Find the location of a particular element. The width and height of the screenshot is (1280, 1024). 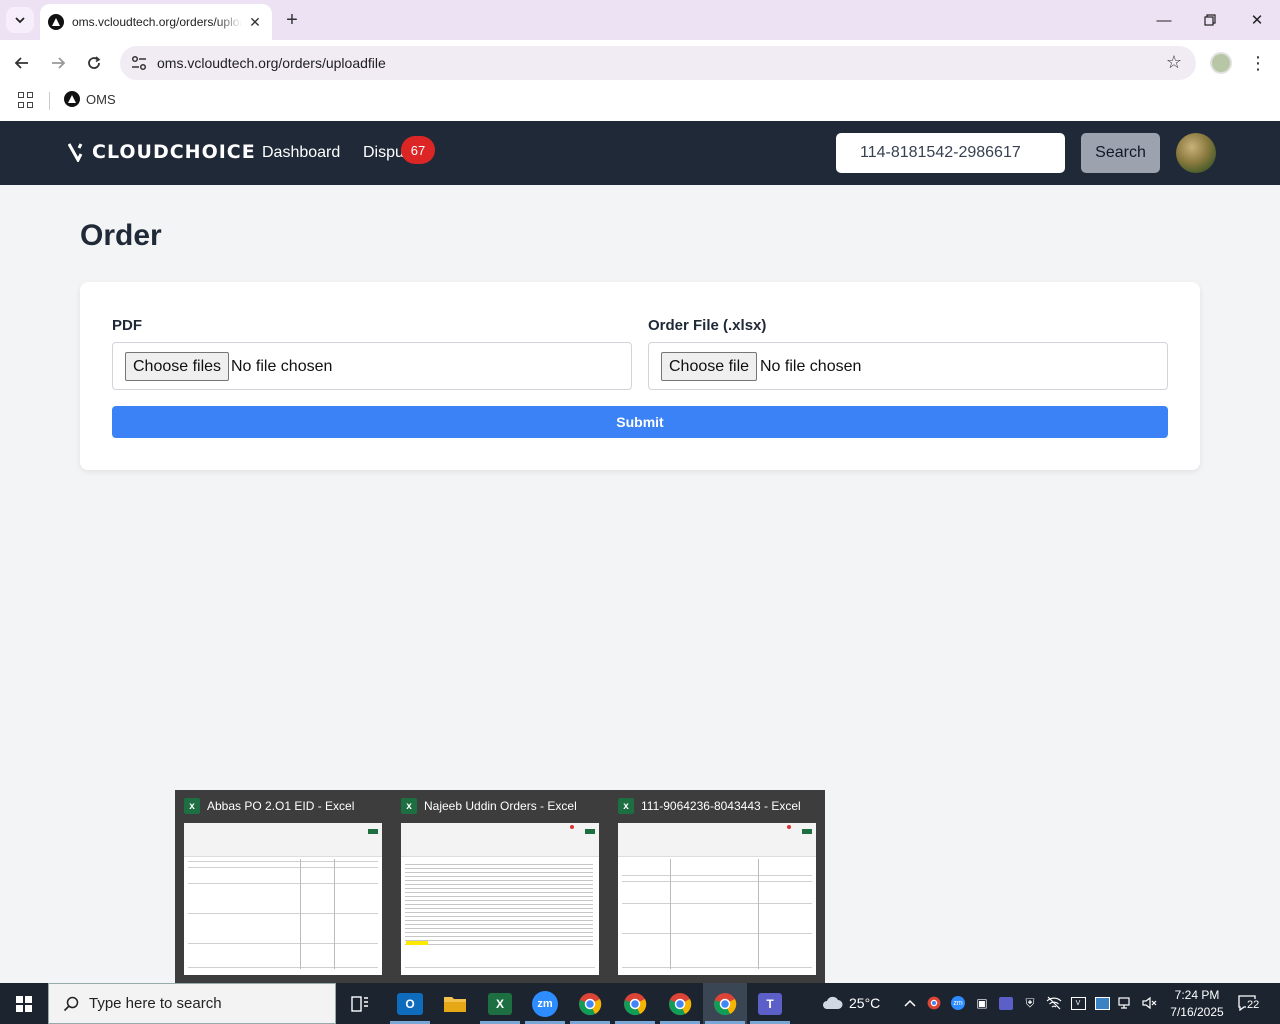

chevron-up-icon is located at coordinates (910, 1003).